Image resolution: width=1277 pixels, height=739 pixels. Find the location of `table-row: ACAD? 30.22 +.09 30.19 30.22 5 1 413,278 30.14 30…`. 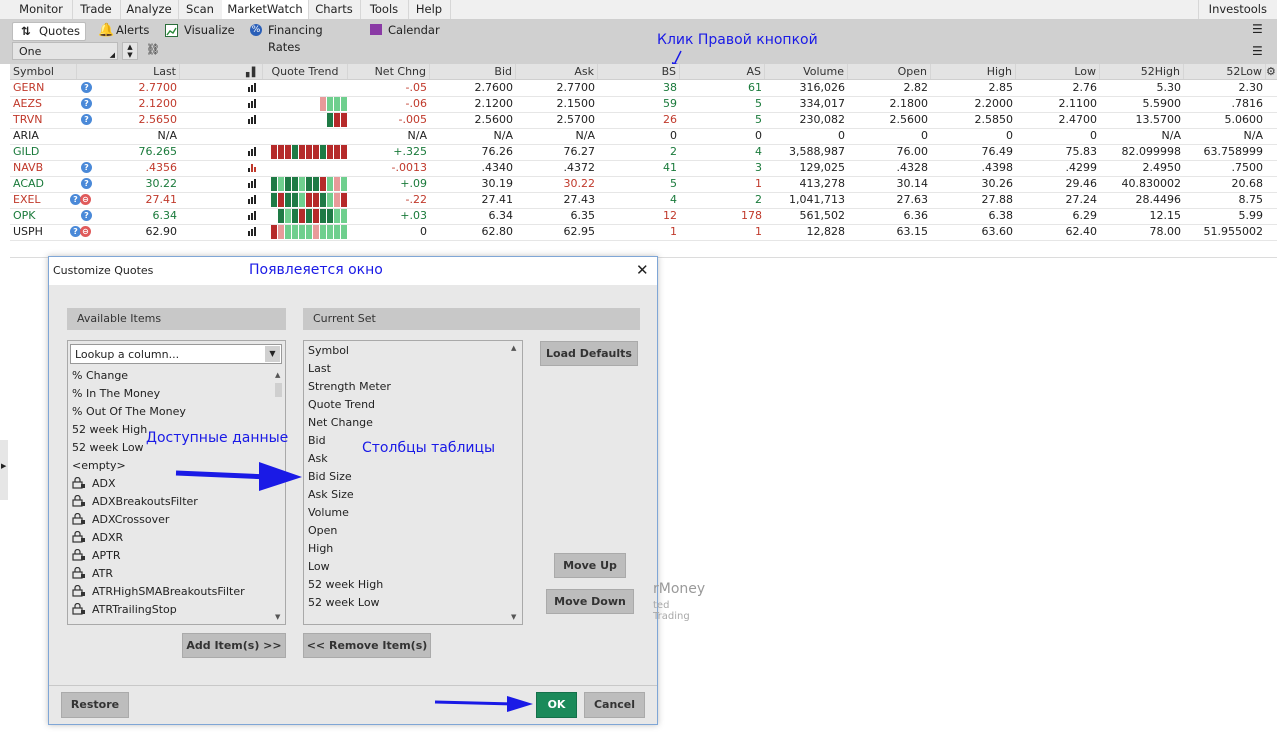

table-row: ACAD? 30.22 +.09 30.19 30.22 5 1 413,278 30.14 30… is located at coordinates (643, 184).